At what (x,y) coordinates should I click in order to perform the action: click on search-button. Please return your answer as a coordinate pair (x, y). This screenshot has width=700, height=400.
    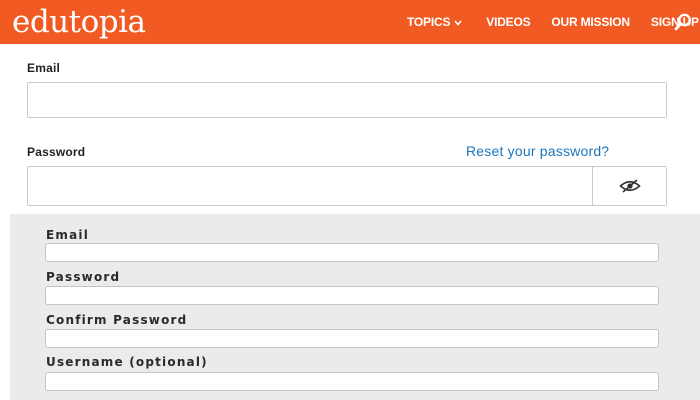
    Looking at the image, I should click on (683, 22).